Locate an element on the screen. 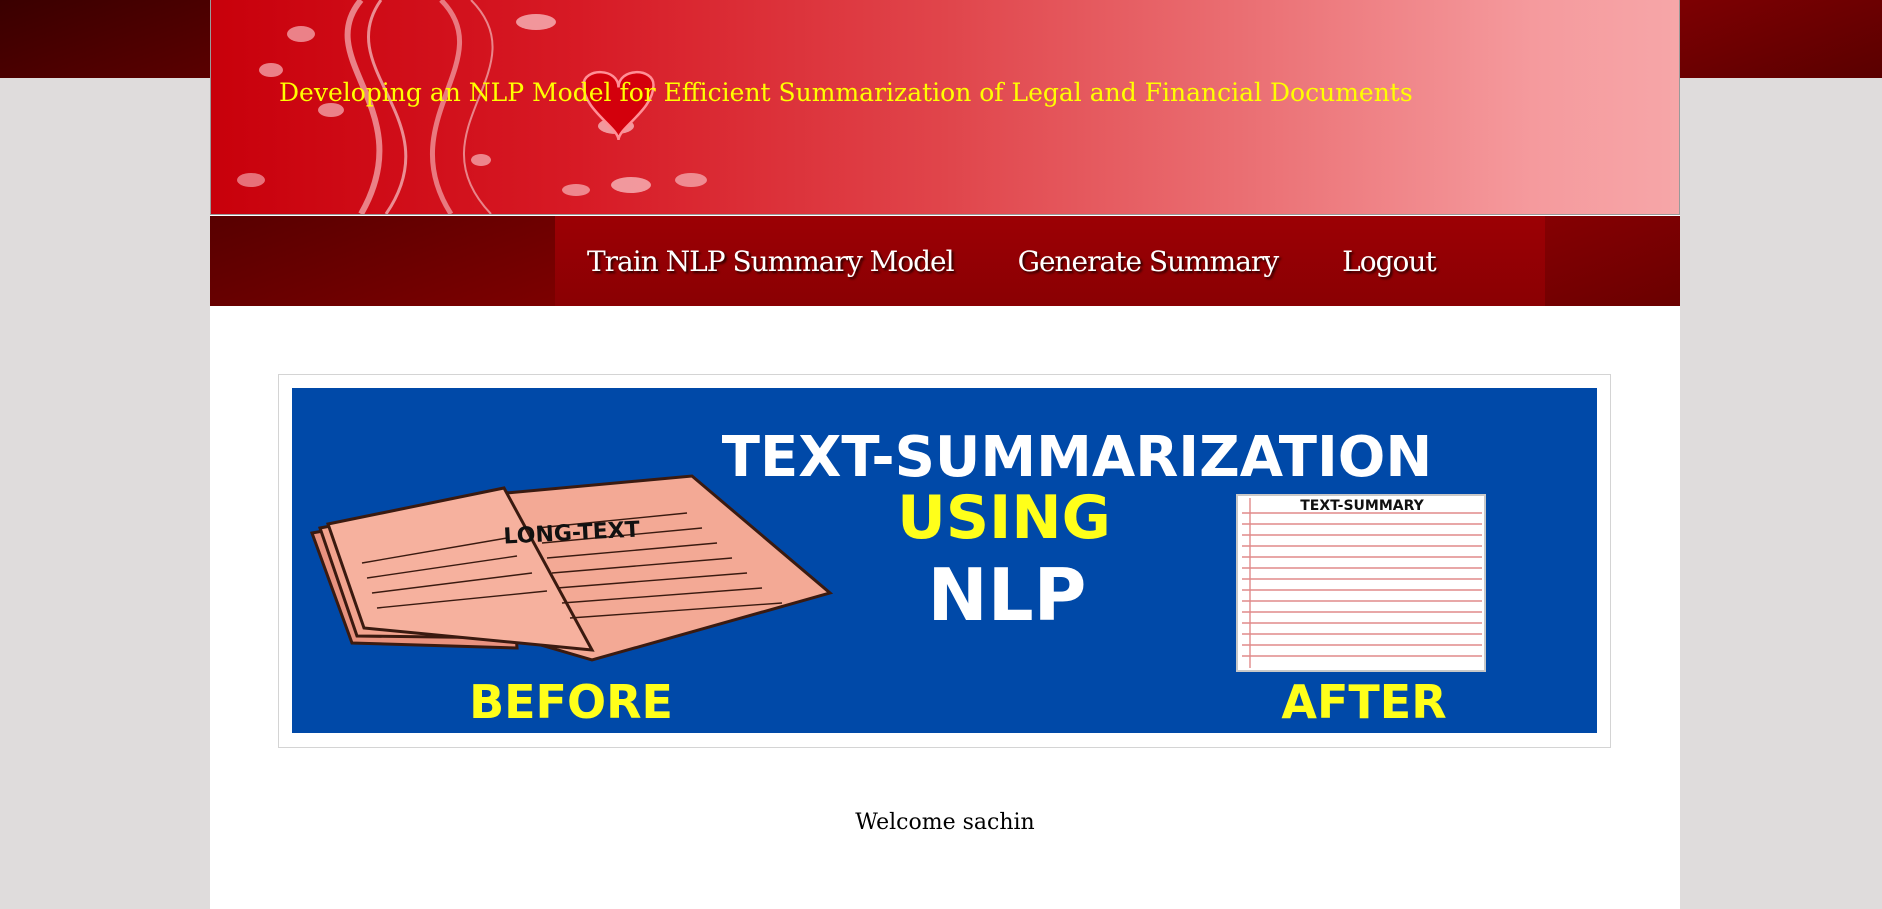 The width and height of the screenshot is (1882, 909). banner-nlp: NLP is located at coordinates (1007, 595).